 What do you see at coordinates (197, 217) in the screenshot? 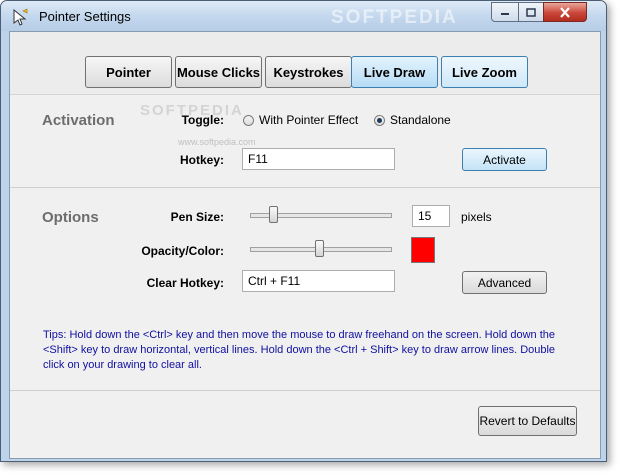
I see `pen-size-label: Pen Size:` at bounding box center [197, 217].